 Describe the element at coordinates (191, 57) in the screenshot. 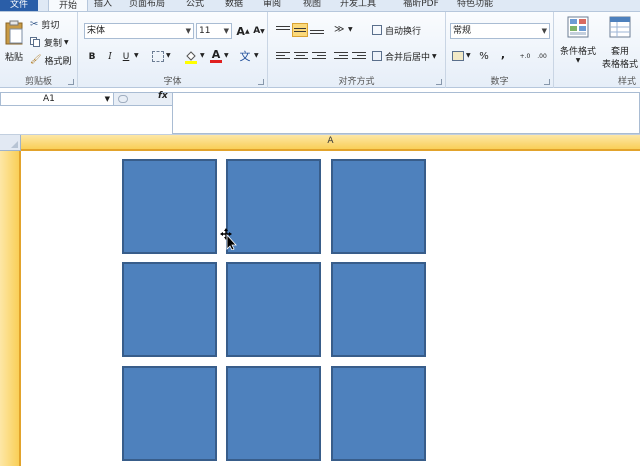

I see `fill-color-icon` at that location.